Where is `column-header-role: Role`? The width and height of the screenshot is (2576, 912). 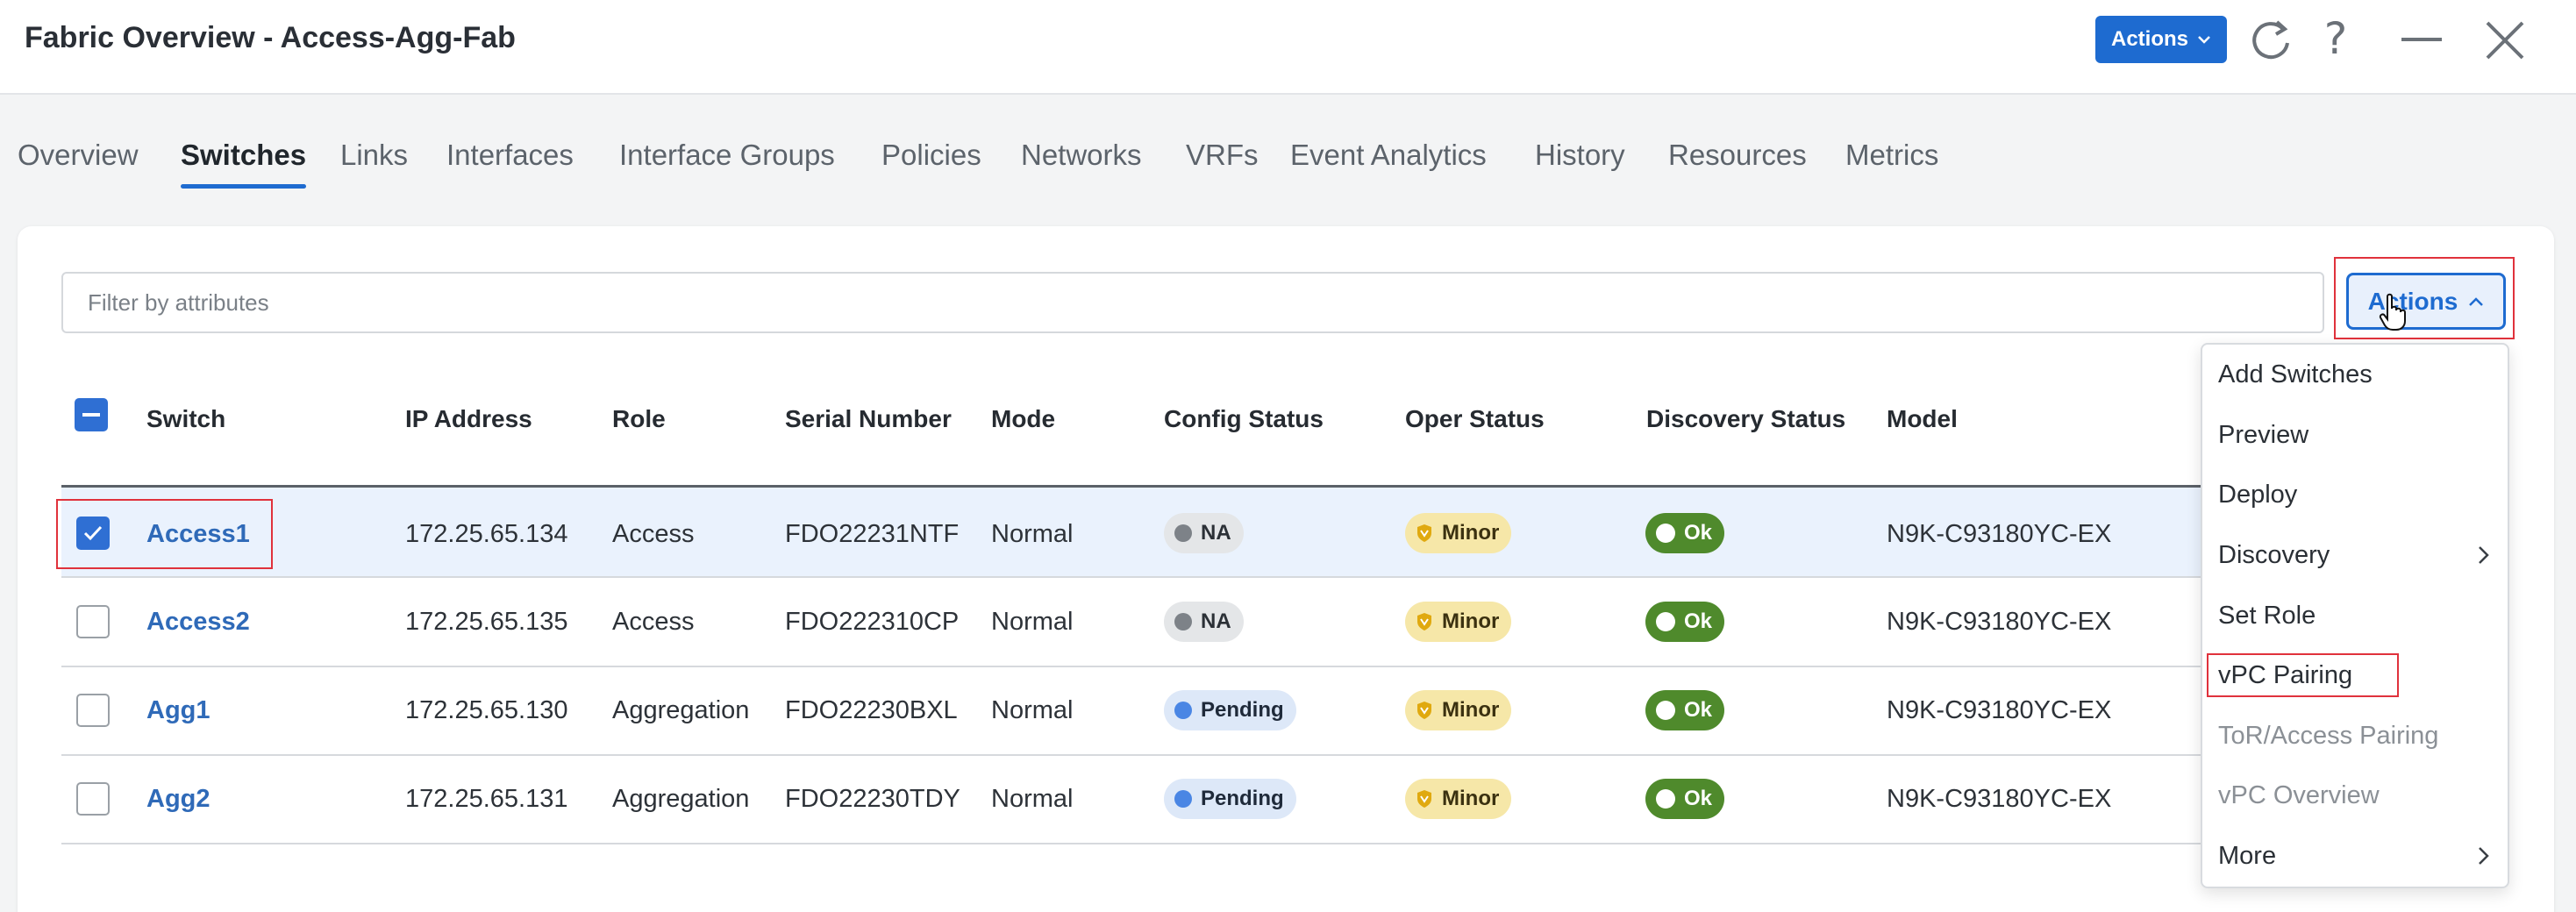 column-header-role: Role is located at coordinates (639, 419).